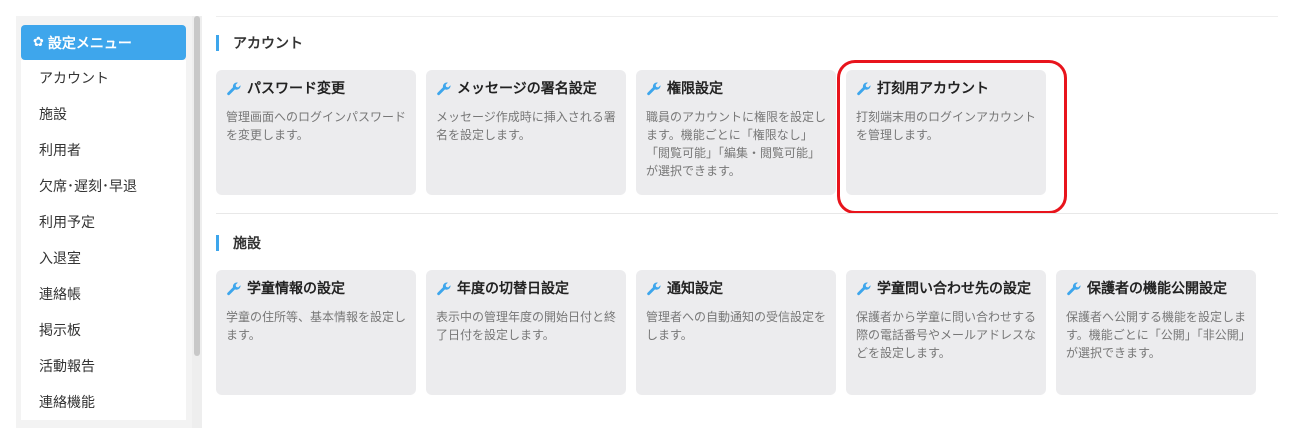  I want to click on gear-icon: ✿, so click(38, 42).